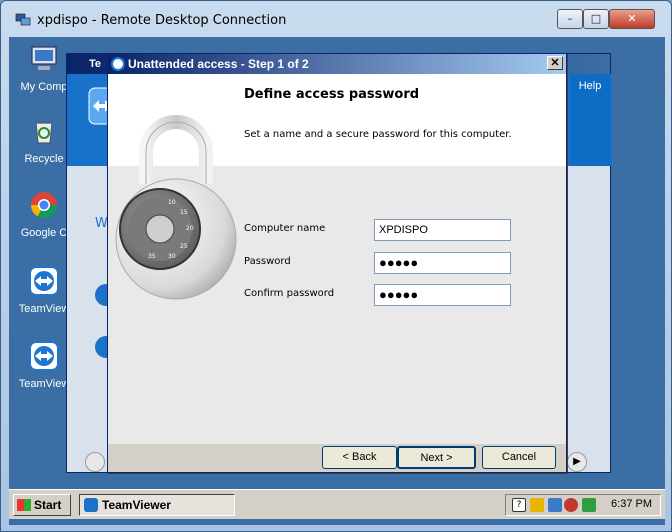 This screenshot has width=672, height=532. I want to click on chrome-icon, so click(44, 205).